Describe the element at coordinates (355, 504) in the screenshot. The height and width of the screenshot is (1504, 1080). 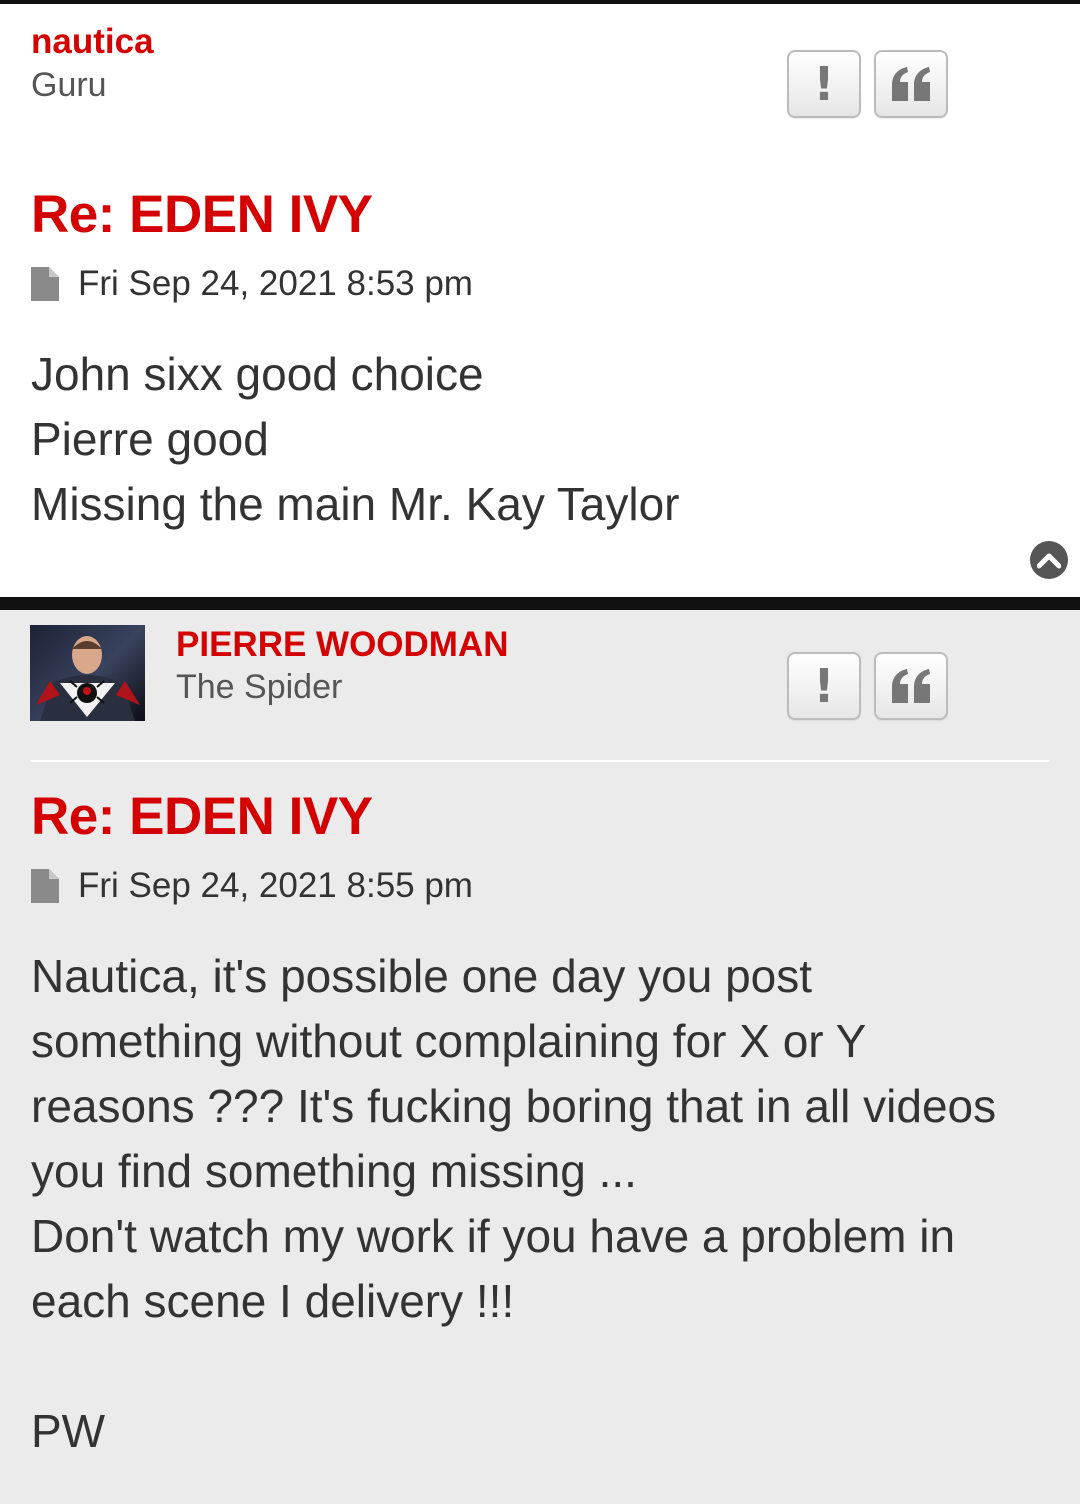
I see `post-content-line: Missing the main Mr. Kay Taylor` at that location.